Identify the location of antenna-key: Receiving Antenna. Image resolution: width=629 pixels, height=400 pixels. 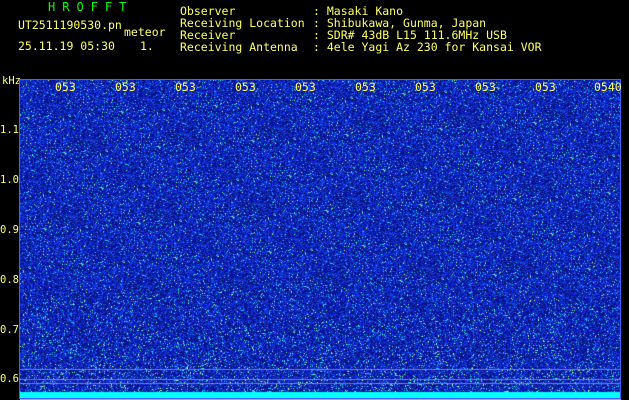
(239, 47).